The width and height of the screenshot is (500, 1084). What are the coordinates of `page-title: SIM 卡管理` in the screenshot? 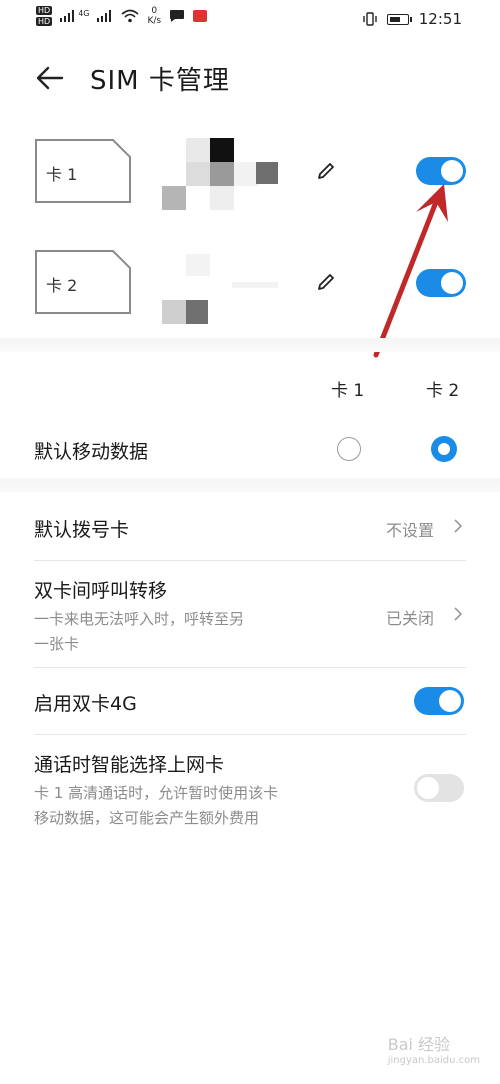 It's located at (160, 81).